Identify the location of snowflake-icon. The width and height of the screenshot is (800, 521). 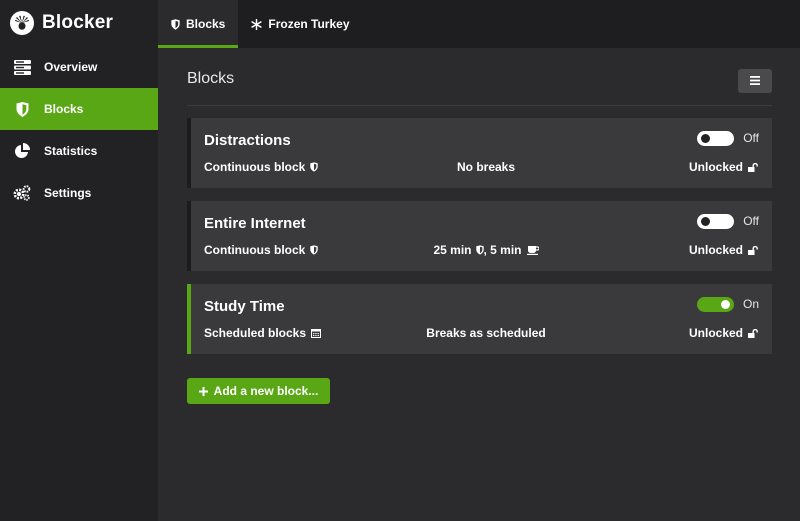
(256, 24).